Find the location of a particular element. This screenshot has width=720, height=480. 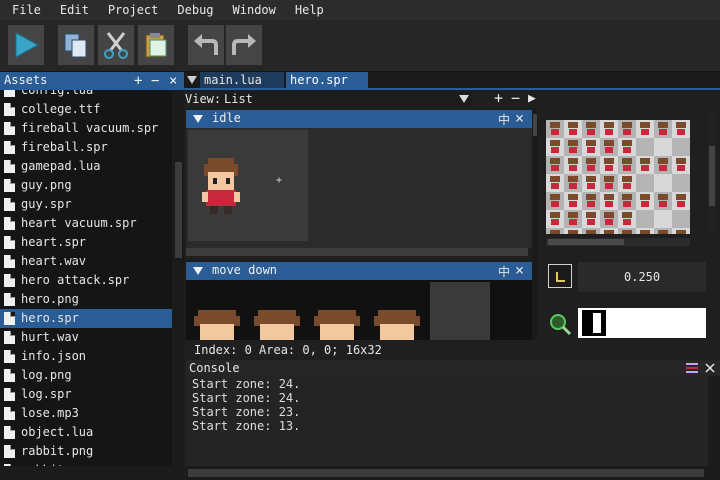

sheet-vertical-thumb is located at coordinates (712, 176).